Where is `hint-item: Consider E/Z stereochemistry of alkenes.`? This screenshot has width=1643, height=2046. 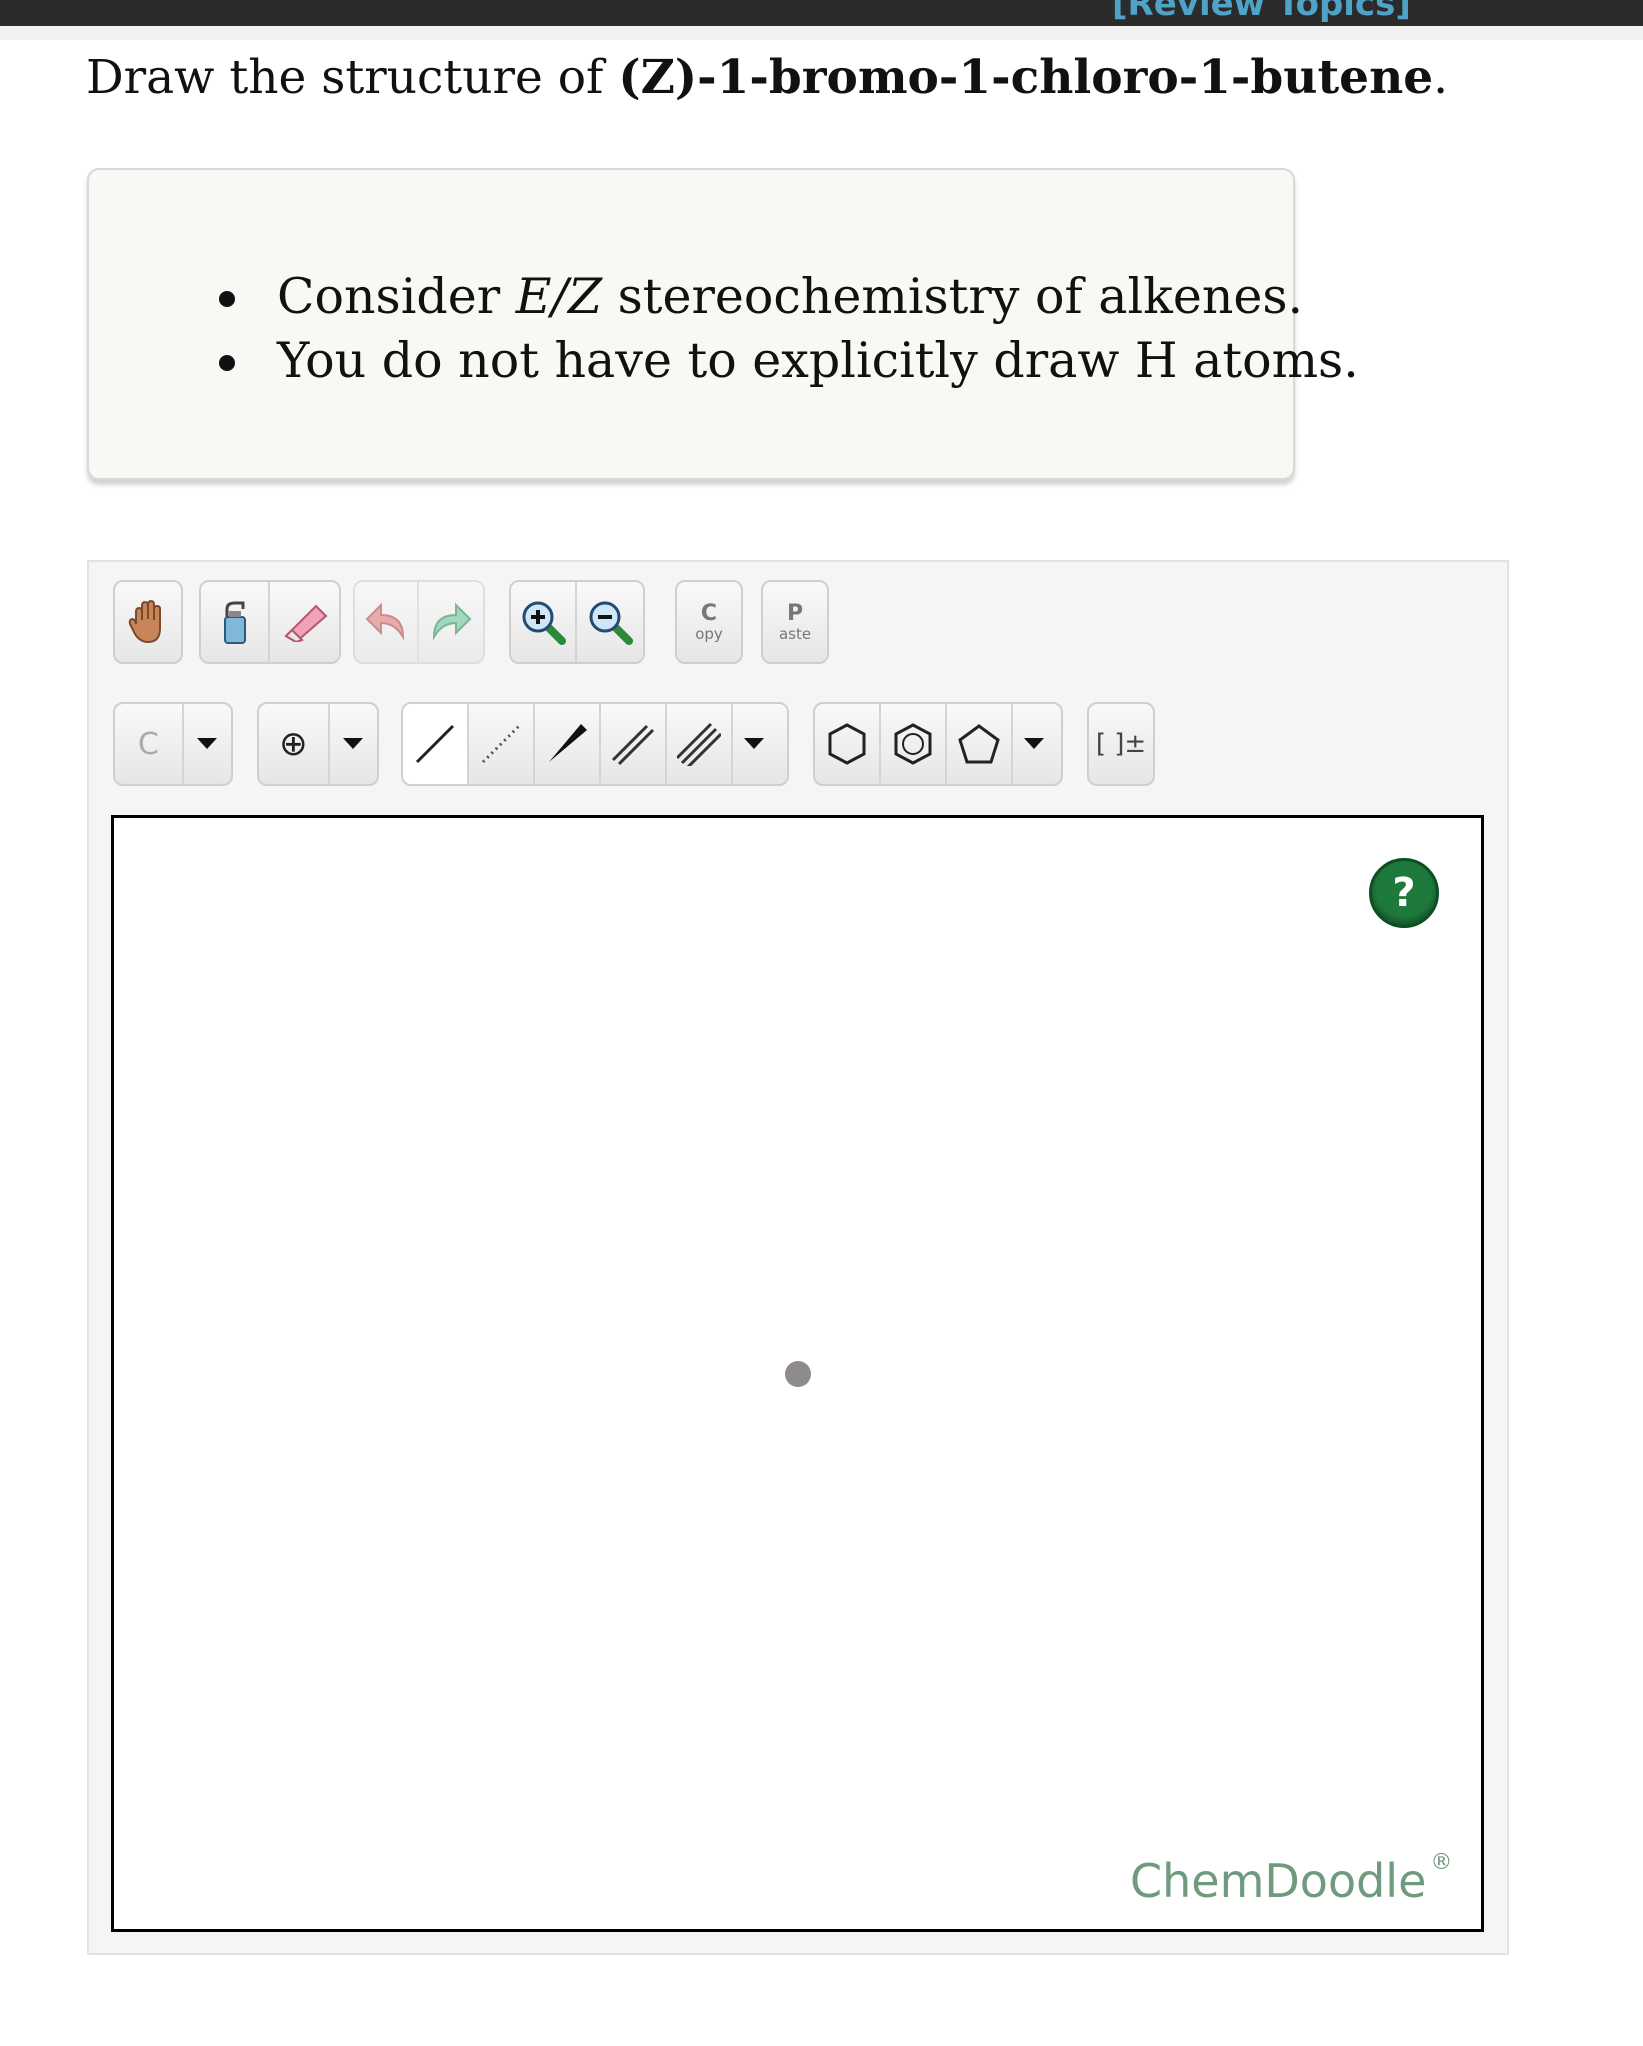
hint-item: Consider E/Z stereochemistry of alkenes. is located at coordinates (789, 297).